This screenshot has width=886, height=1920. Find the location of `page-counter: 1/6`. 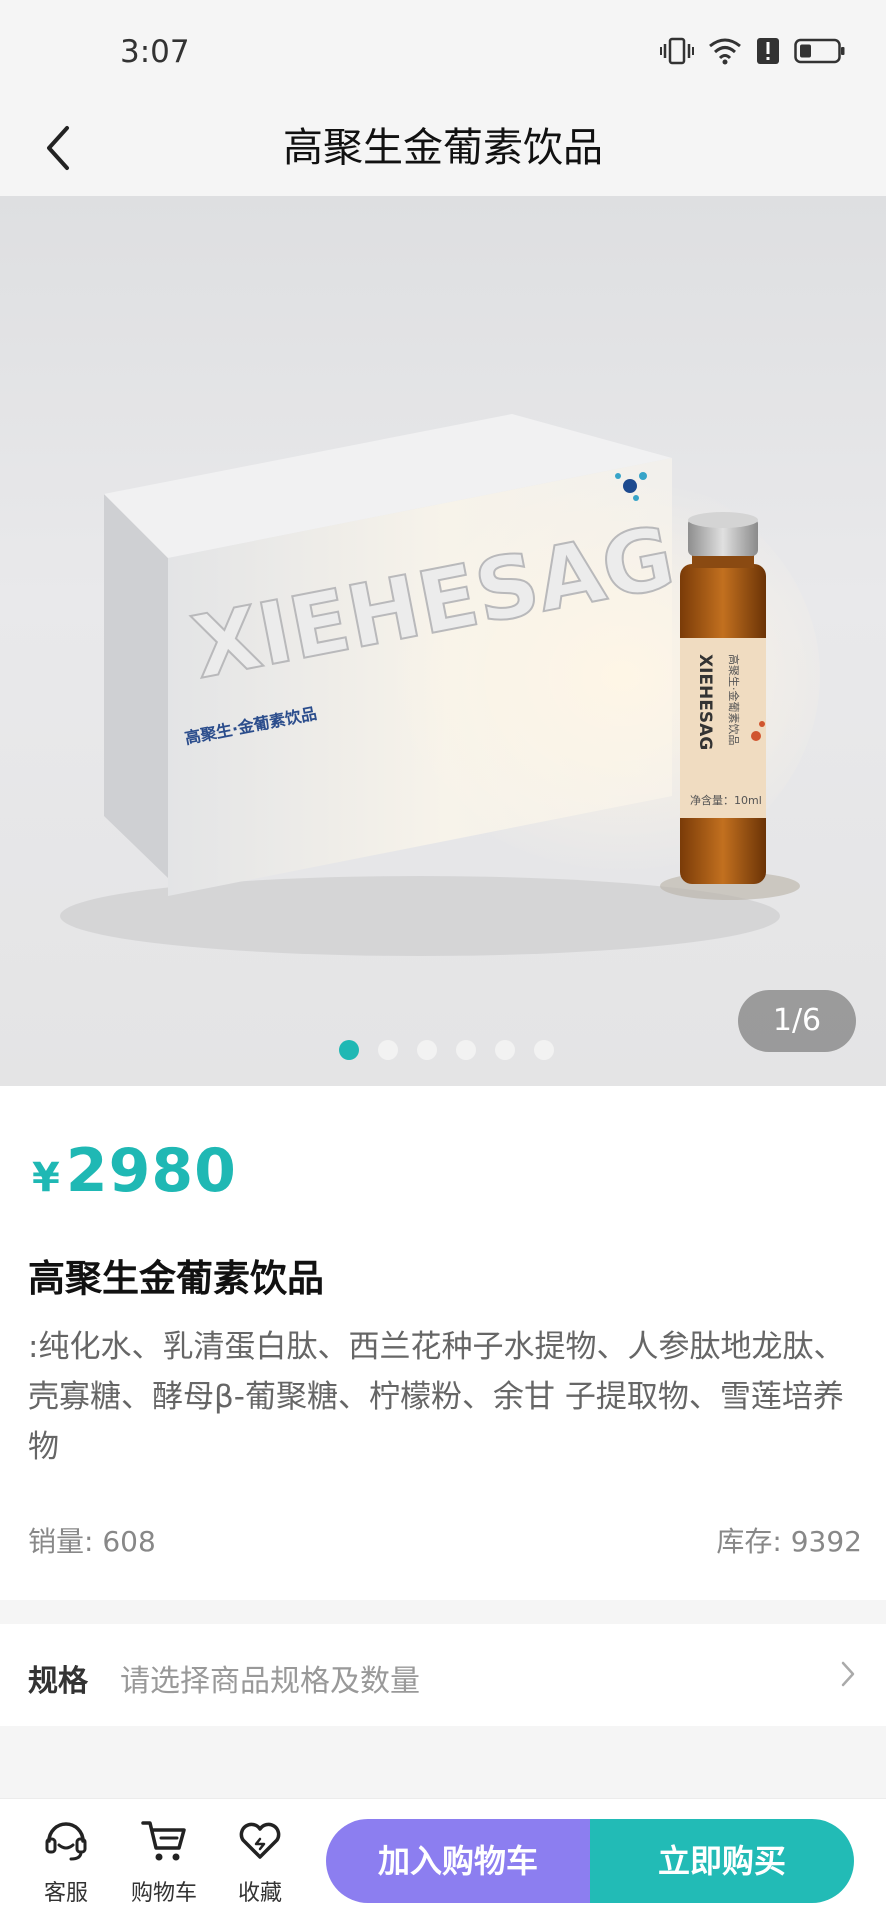

page-counter: 1/6 is located at coordinates (797, 1021).